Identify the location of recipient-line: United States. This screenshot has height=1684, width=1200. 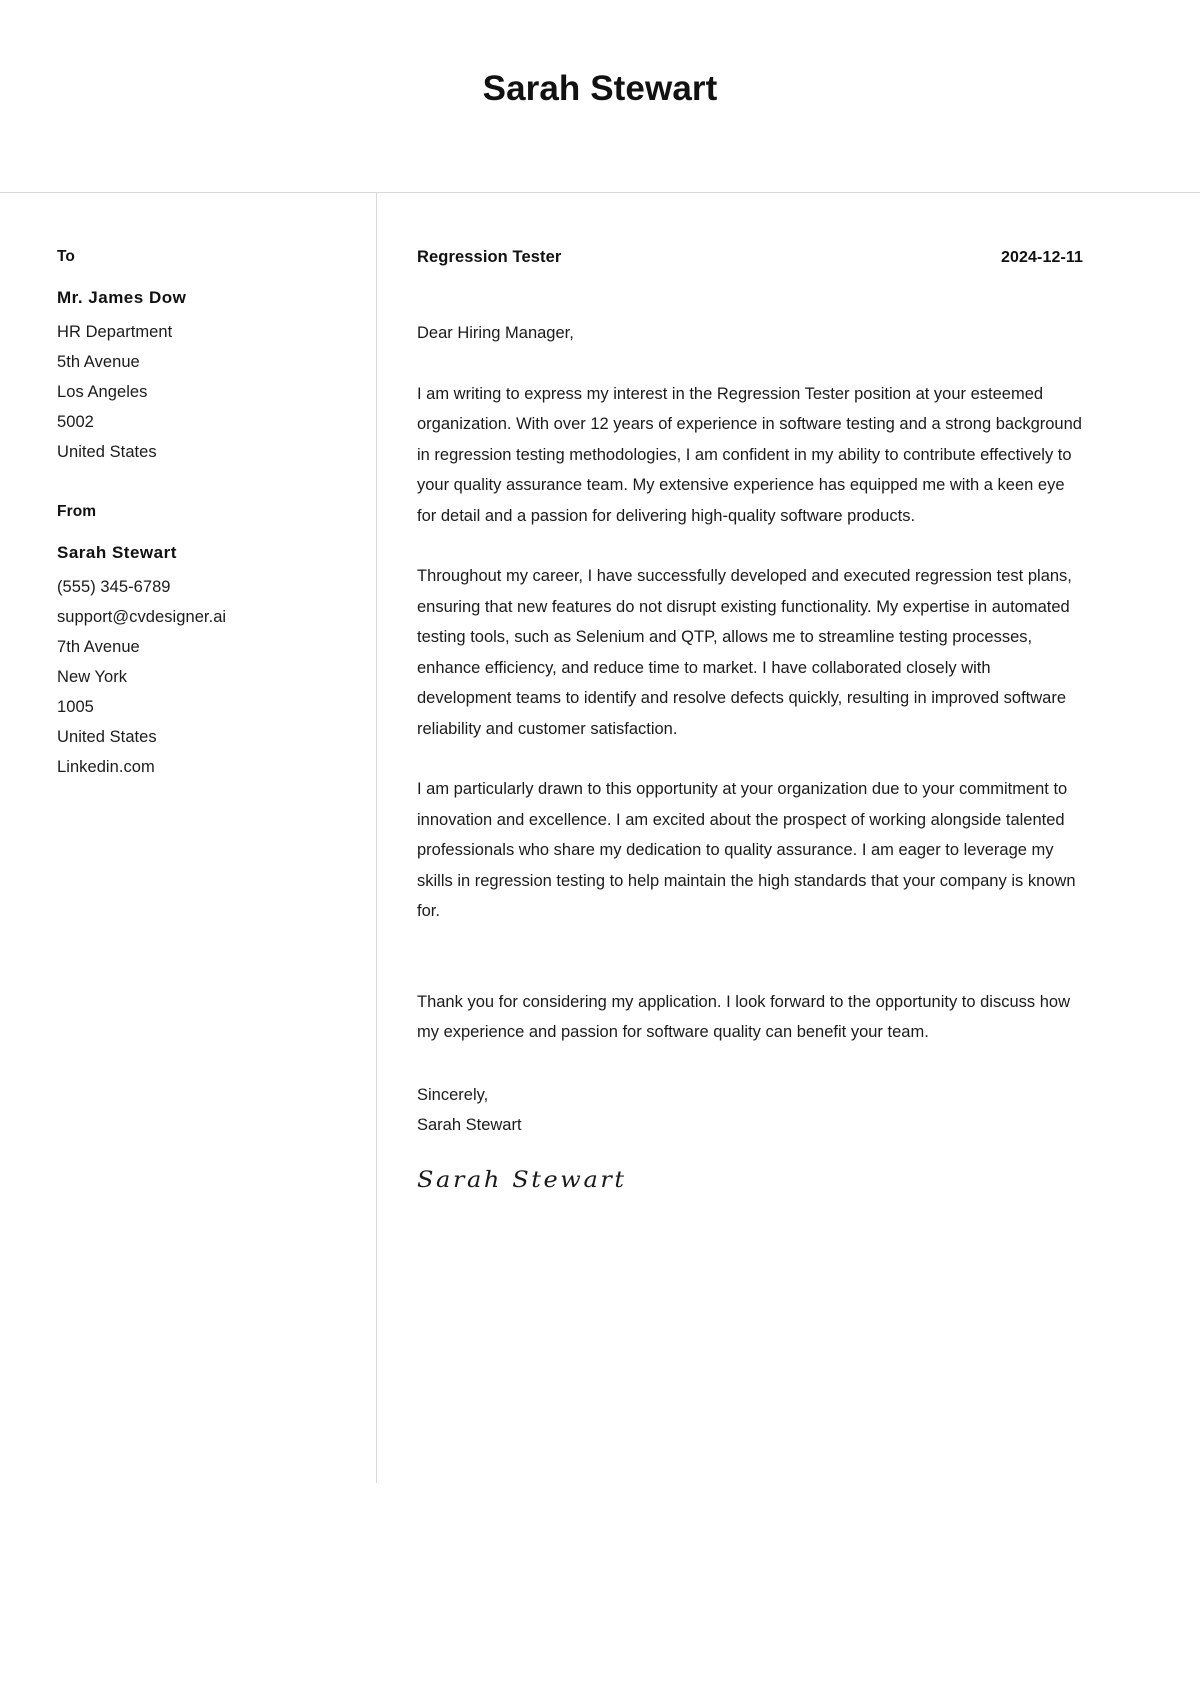
(107, 452).